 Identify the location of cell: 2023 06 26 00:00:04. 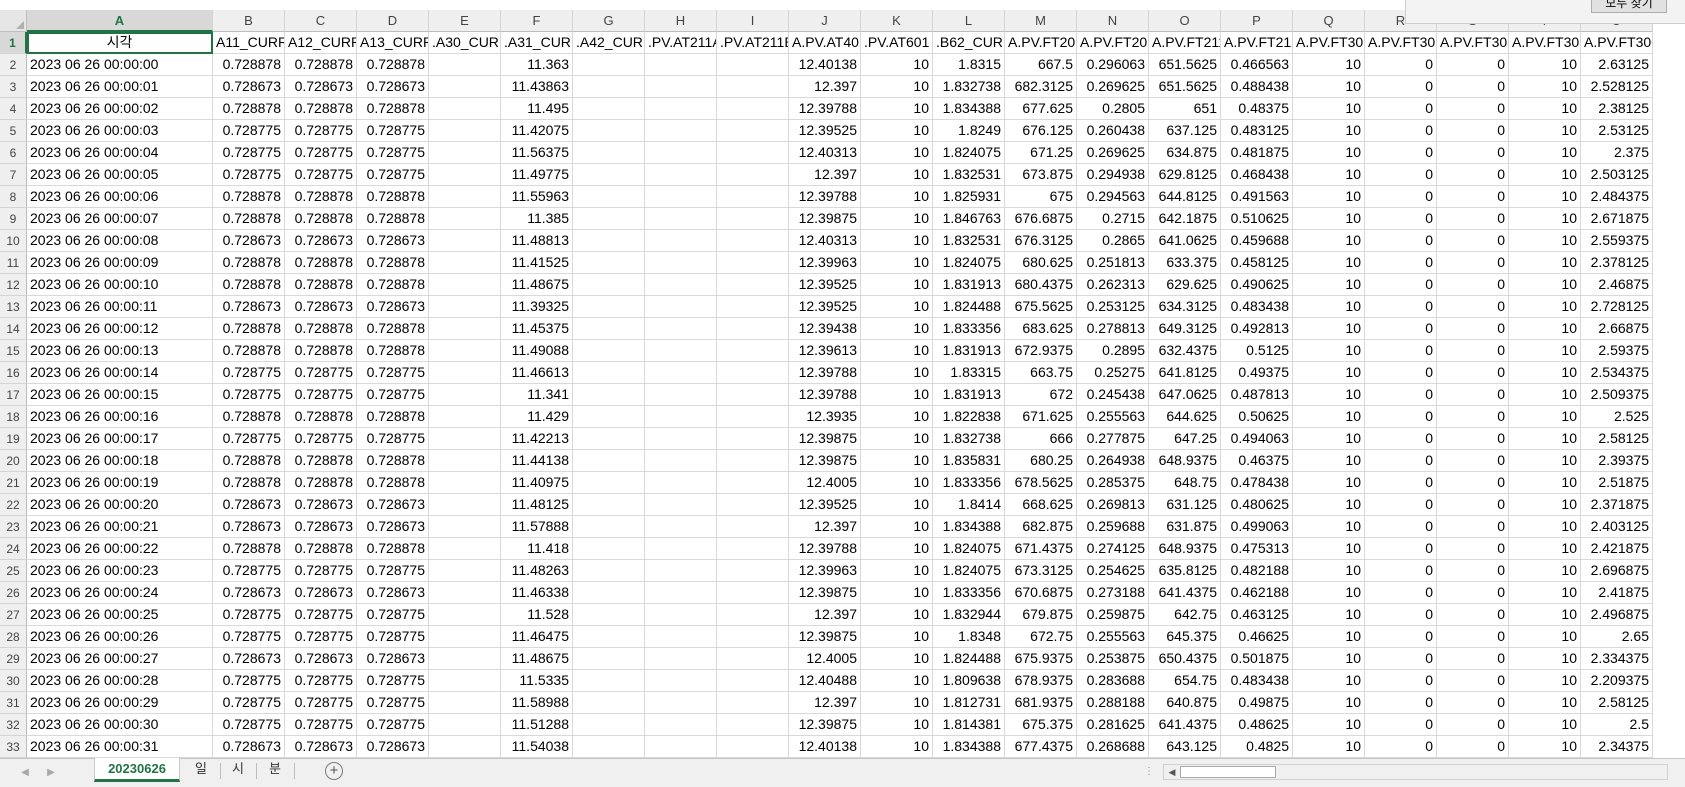
(120, 153).